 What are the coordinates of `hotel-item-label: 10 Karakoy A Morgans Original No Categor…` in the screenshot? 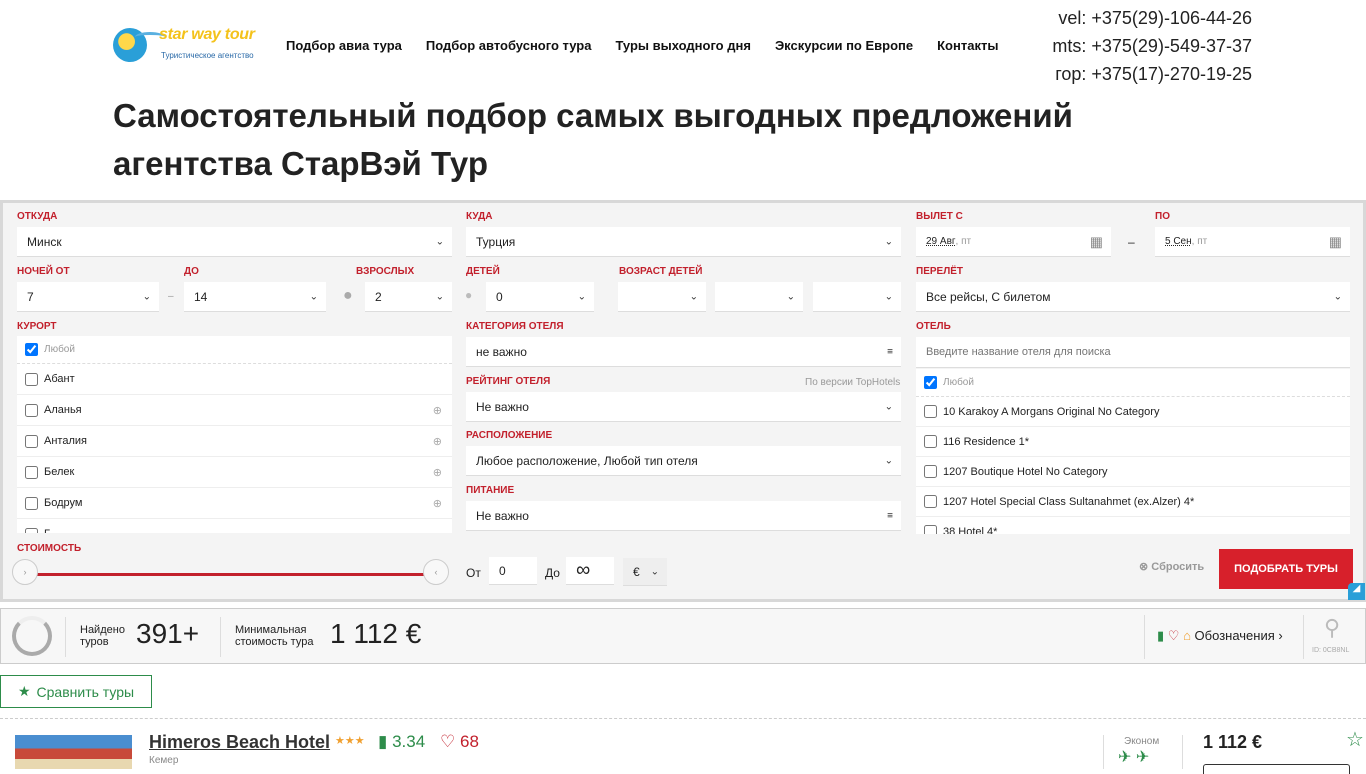 It's located at (1051, 411).